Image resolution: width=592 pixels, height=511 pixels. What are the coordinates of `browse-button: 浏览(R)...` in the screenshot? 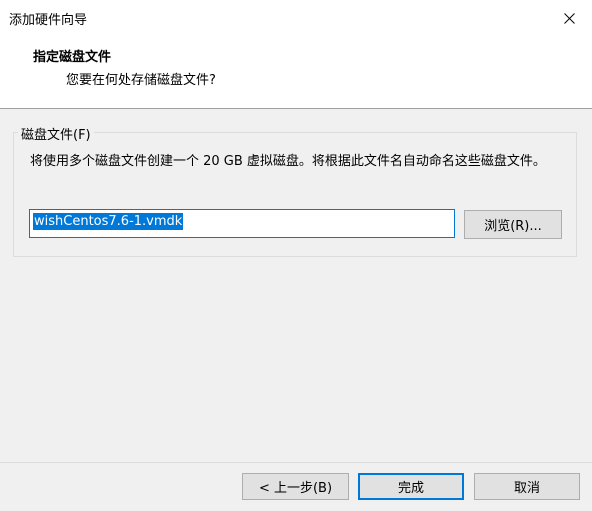 It's located at (513, 224).